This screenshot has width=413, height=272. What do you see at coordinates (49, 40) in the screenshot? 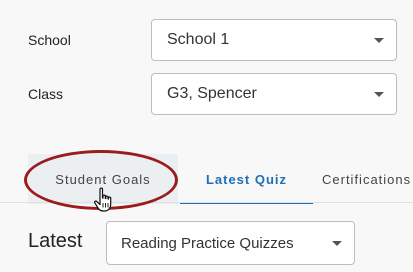
I see `school-label: School` at bounding box center [49, 40].